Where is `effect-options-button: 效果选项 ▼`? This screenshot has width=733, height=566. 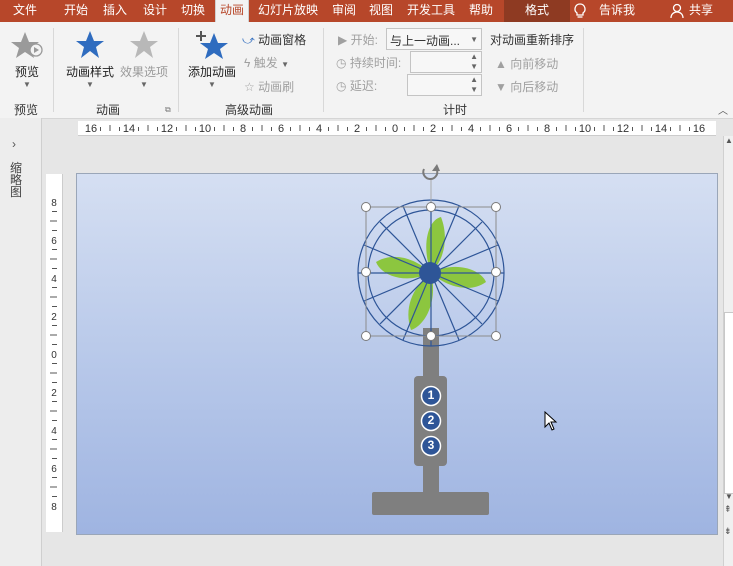 effect-options-button: 效果选项 ▼ is located at coordinates (144, 59).